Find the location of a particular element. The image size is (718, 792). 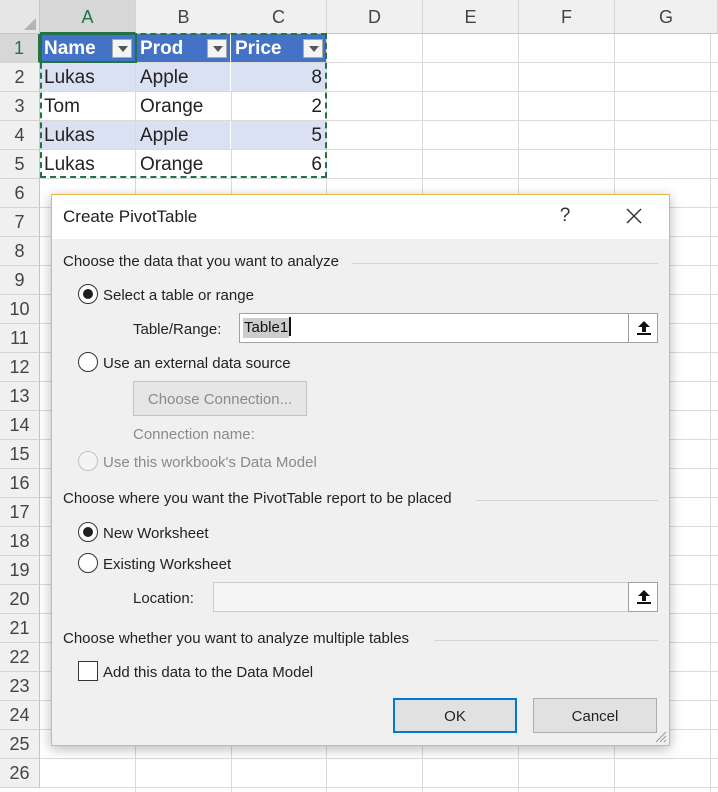

table-range-collapse-button is located at coordinates (643, 328).